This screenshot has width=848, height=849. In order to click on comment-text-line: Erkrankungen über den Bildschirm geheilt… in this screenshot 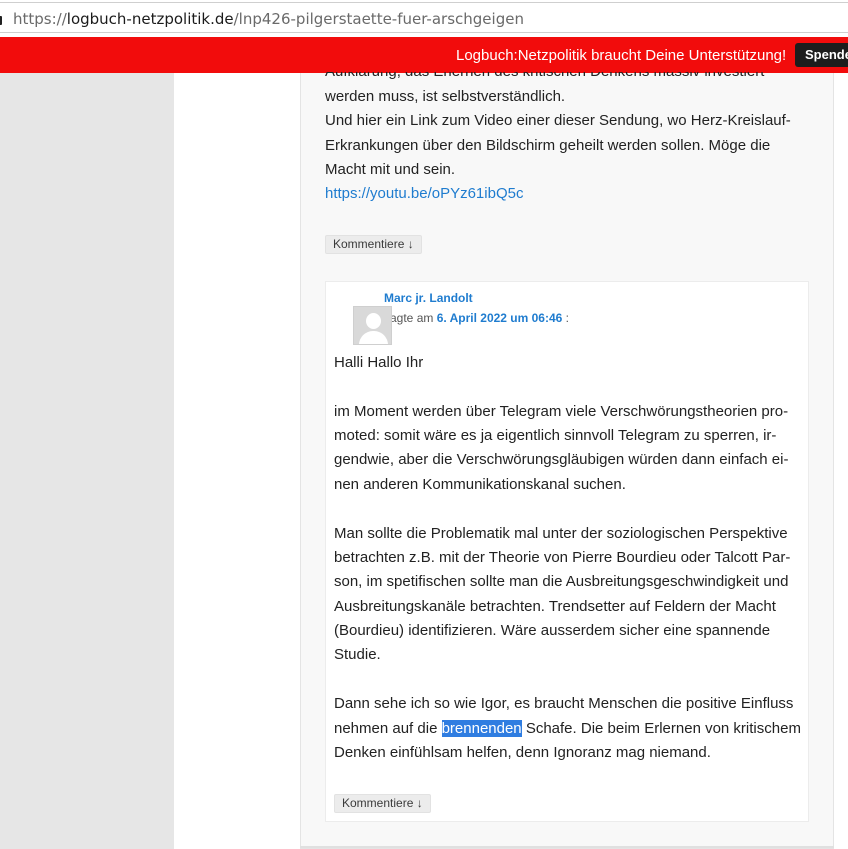, I will do `click(548, 145)`.